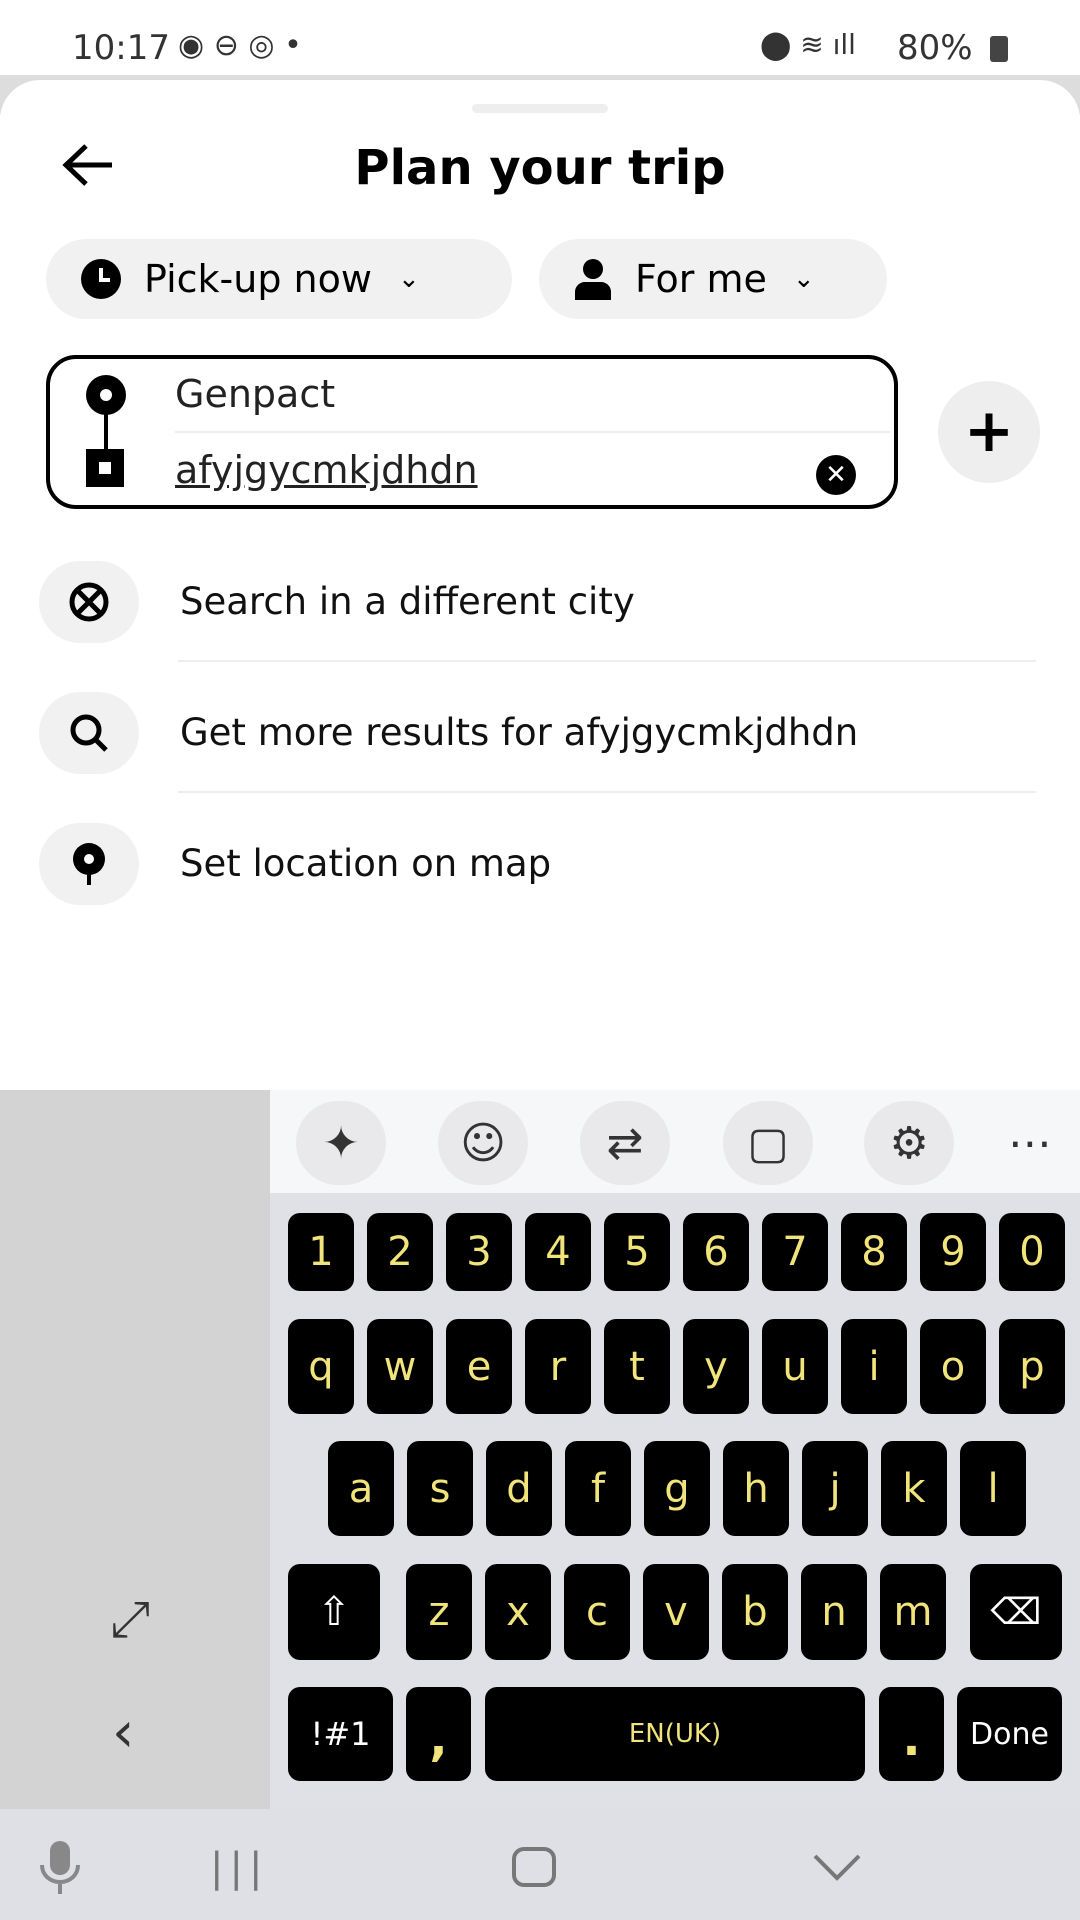  Describe the element at coordinates (1009, 1734) in the screenshot. I see `done-key: Done` at that location.